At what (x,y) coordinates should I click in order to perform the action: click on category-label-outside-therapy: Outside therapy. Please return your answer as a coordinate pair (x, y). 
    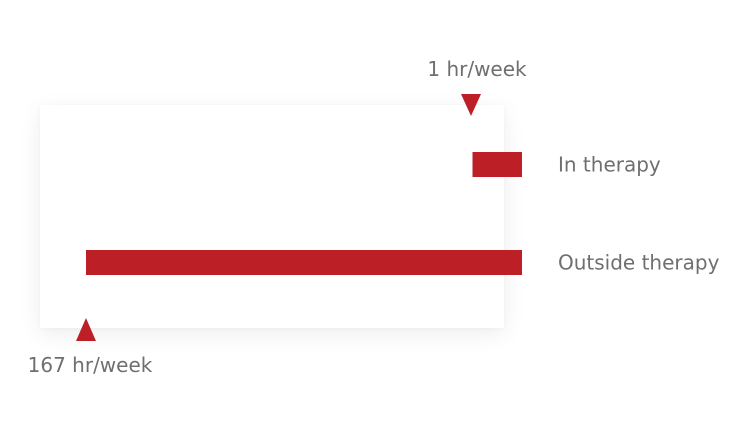
    Looking at the image, I should click on (639, 263).